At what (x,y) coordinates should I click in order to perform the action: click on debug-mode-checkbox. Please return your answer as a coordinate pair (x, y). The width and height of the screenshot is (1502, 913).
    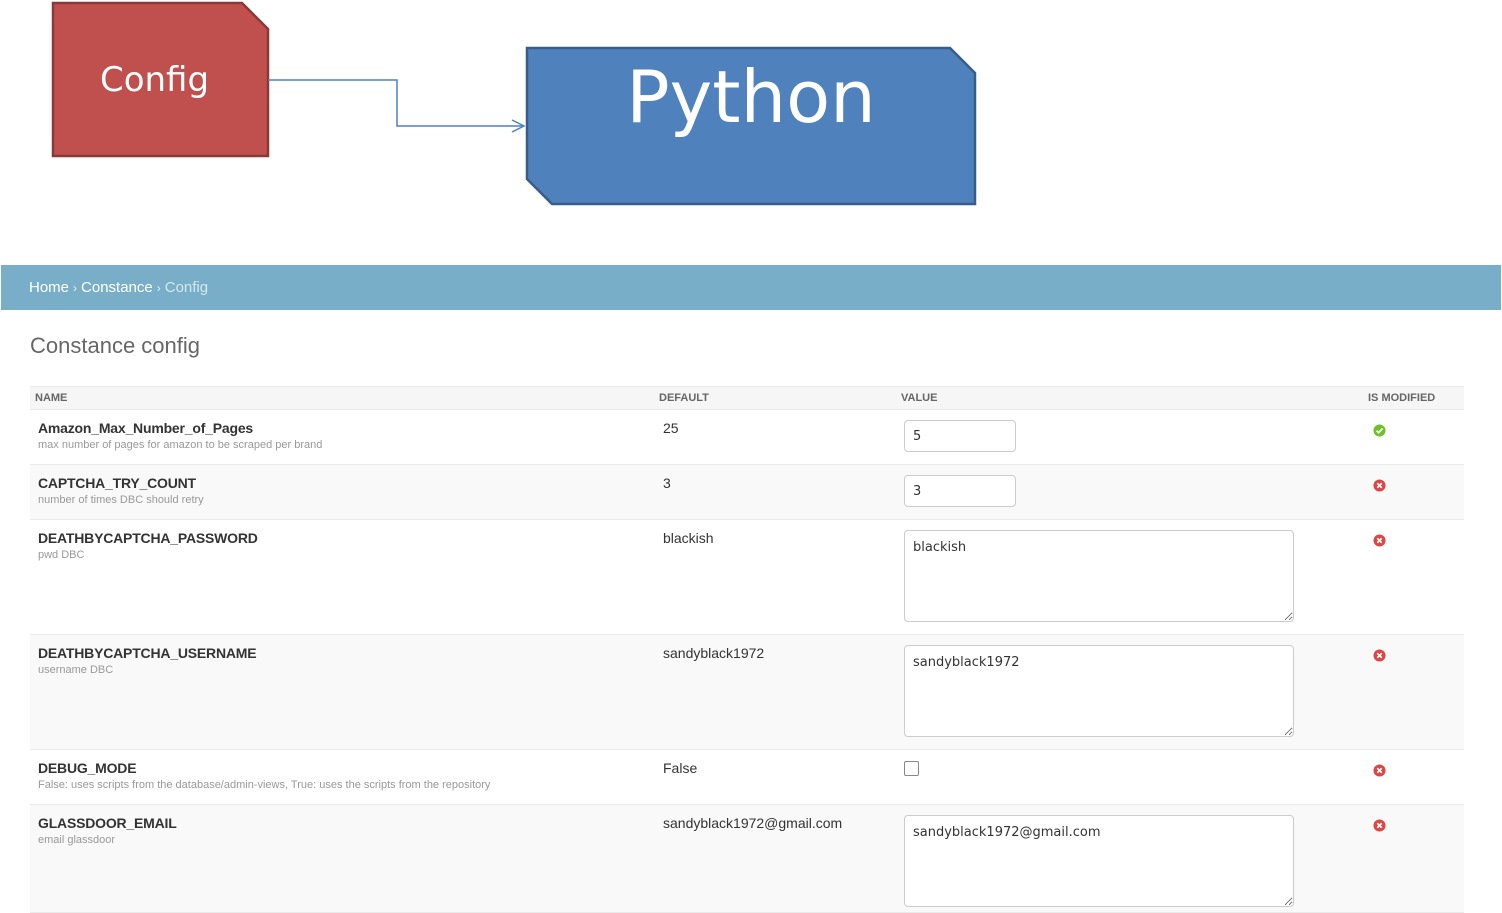
    Looking at the image, I should click on (911, 768).